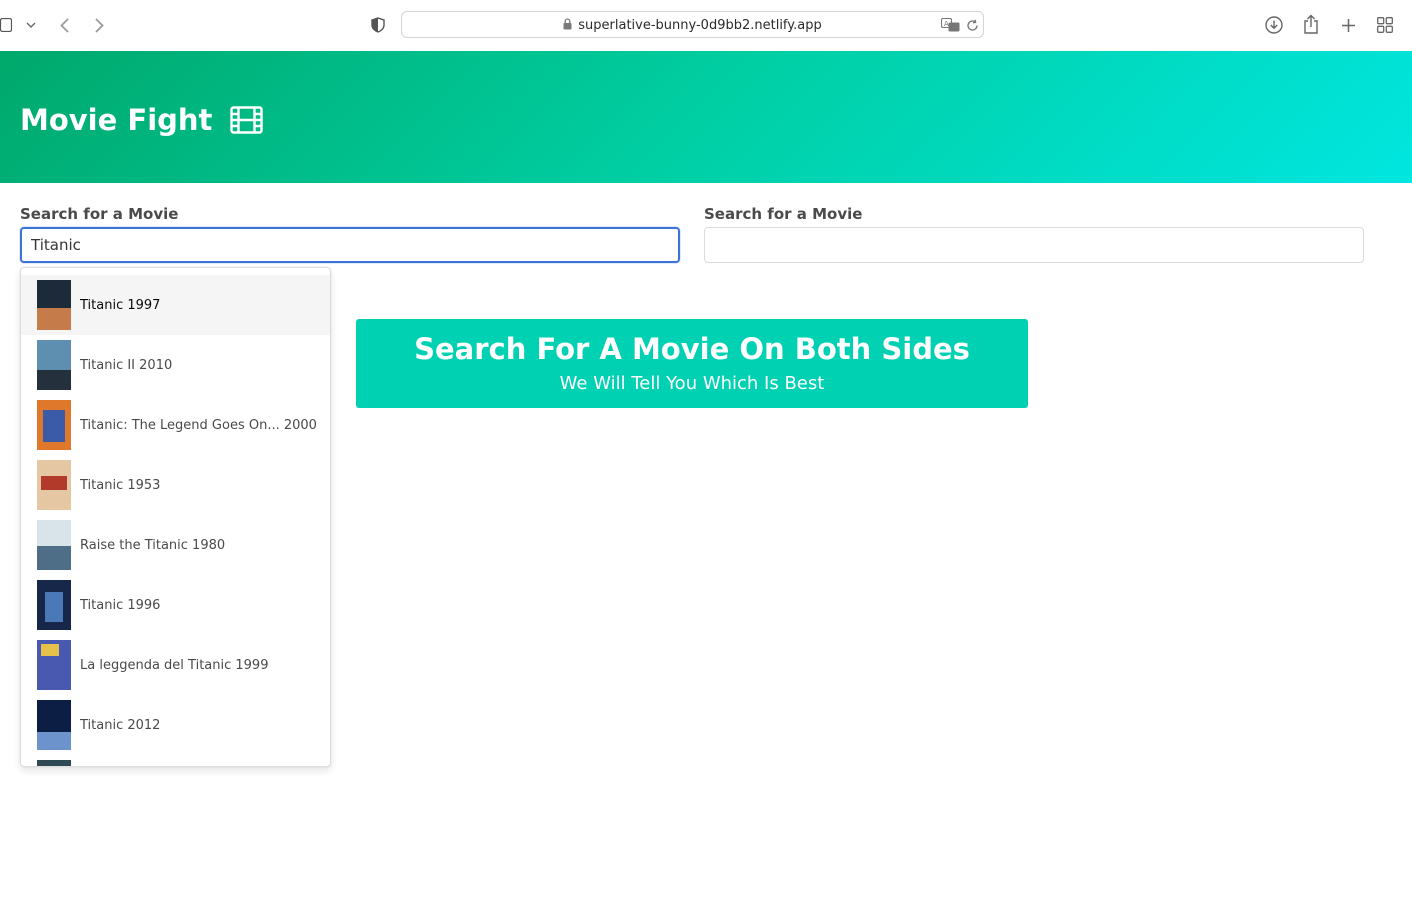 The width and height of the screenshot is (1412, 899). Describe the element at coordinates (247, 120) in the screenshot. I see `film-icon` at that location.